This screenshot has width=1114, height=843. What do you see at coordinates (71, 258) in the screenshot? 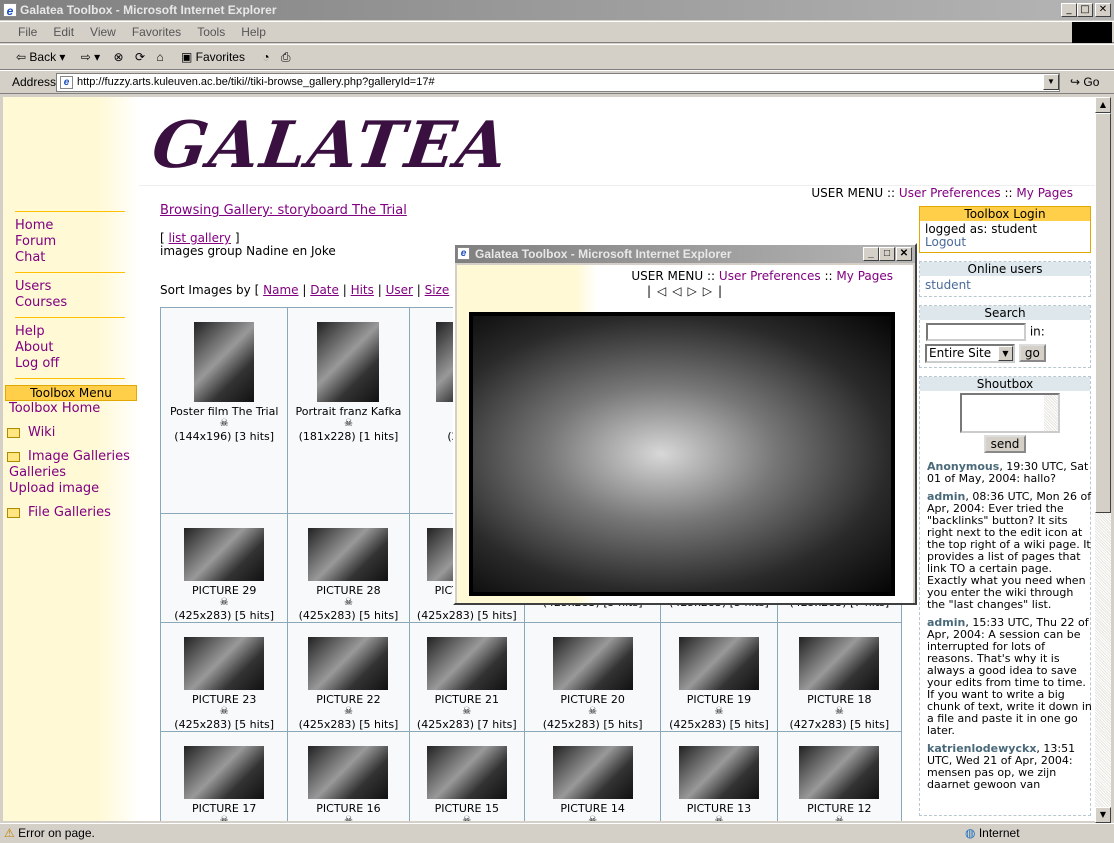
I see `nav-chat: Chat` at bounding box center [71, 258].